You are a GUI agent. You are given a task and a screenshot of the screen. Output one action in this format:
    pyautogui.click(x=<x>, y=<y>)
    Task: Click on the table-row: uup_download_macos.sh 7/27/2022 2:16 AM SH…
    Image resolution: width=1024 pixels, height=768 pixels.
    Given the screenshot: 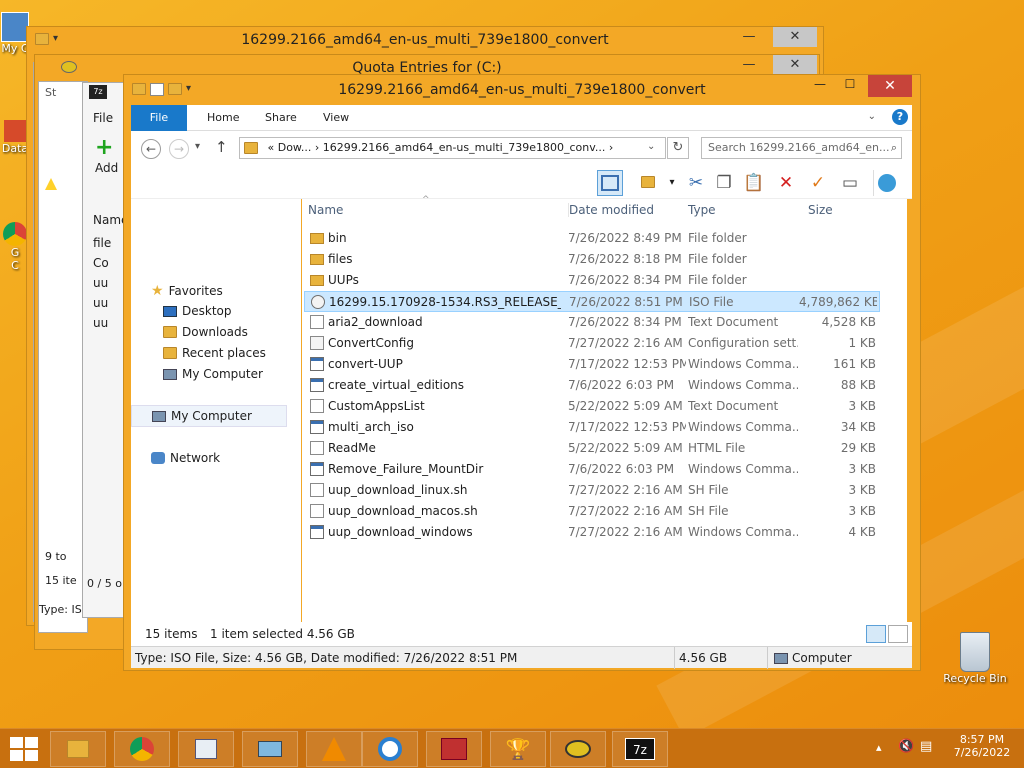 What is the action you would take?
    pyautogui.click(x=592, y=511)
    